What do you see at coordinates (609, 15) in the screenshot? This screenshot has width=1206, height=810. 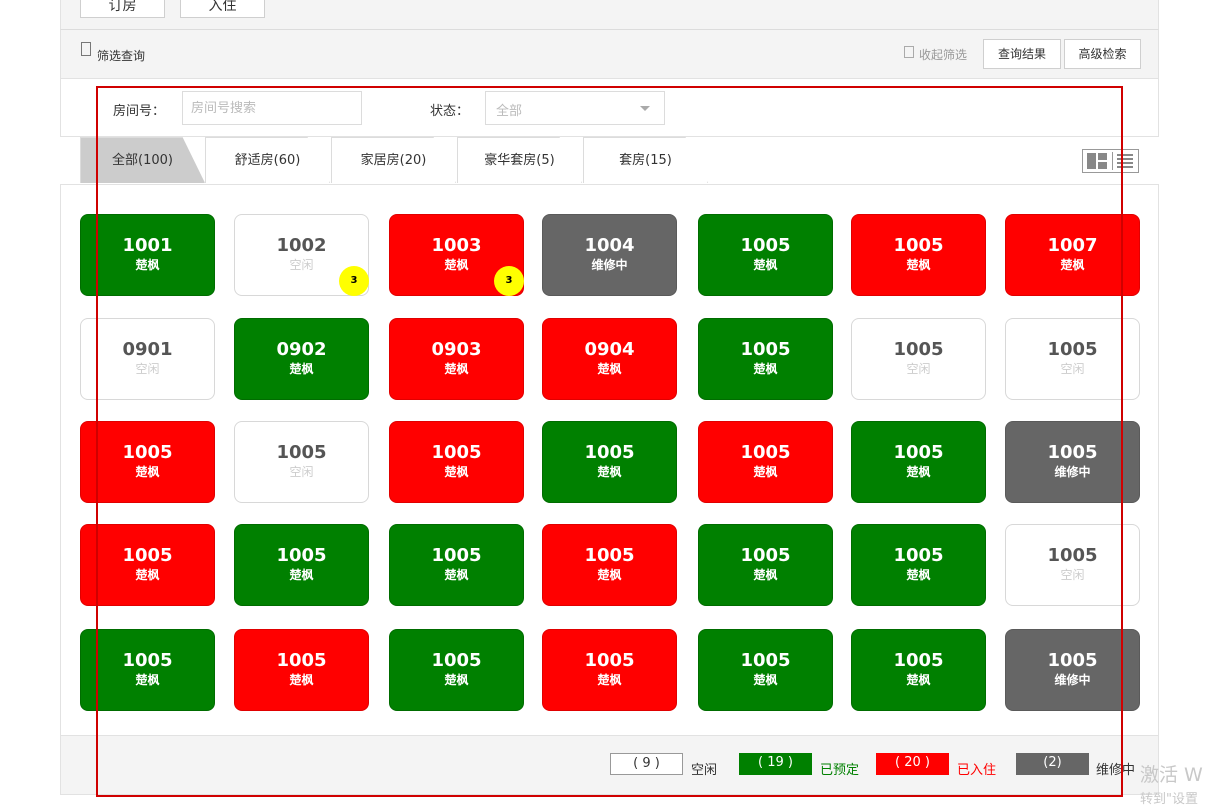 I see `action-bar: 订房 入住` at bounding box center [609, 15].